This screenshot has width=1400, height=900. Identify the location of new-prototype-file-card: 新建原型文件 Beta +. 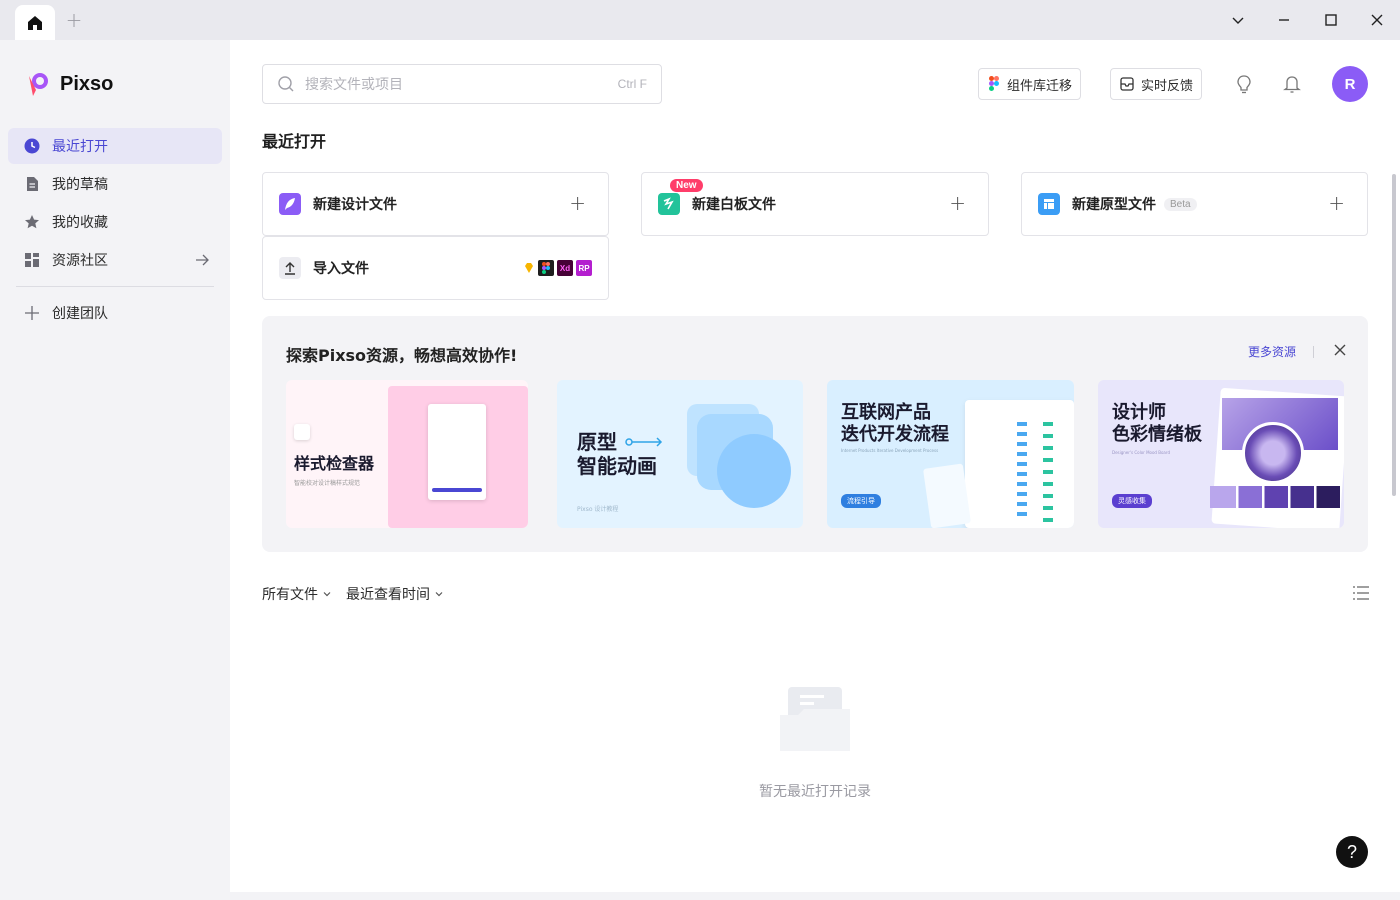
(1194, 204).